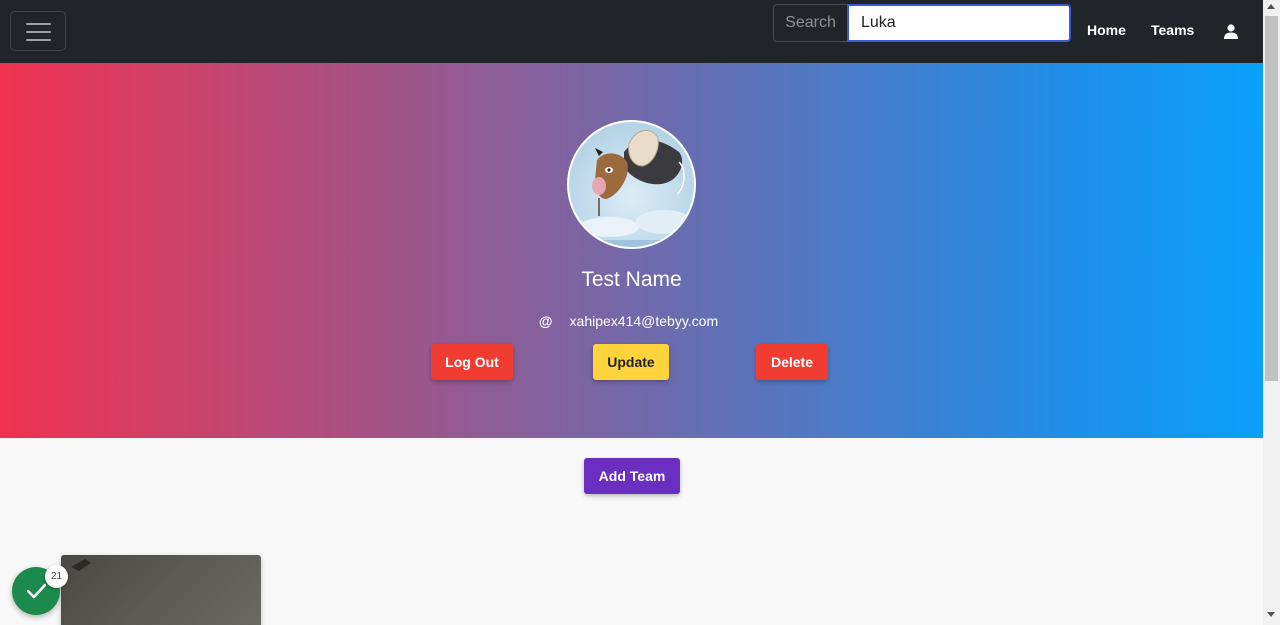 The width and height of the screenshot is (1280, 625). What do you see at coordinates (632, 476) in the screenshot?
I see `add-team-button: Add Team` at bounding box center [632, 476].